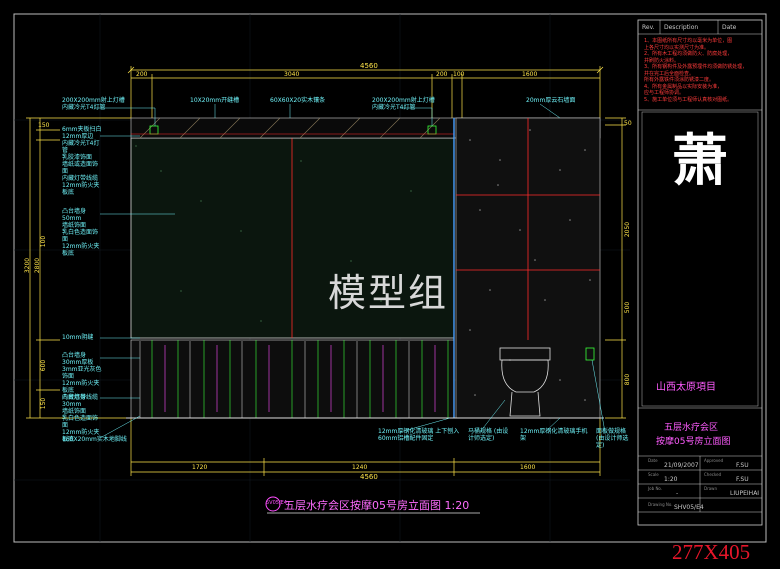 The height and width of the screenshot is (569, 780). I want to click on tb-date-label: Date, so click(653, 460).